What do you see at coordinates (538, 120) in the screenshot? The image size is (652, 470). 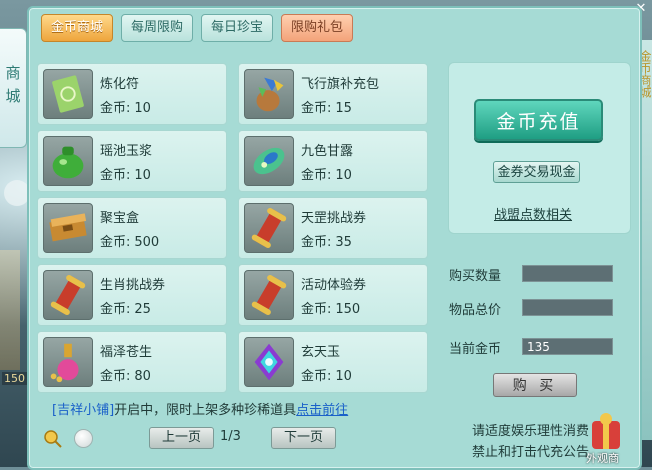 I see `recharge-button: 金币充值` at bounding box center [538, 120].